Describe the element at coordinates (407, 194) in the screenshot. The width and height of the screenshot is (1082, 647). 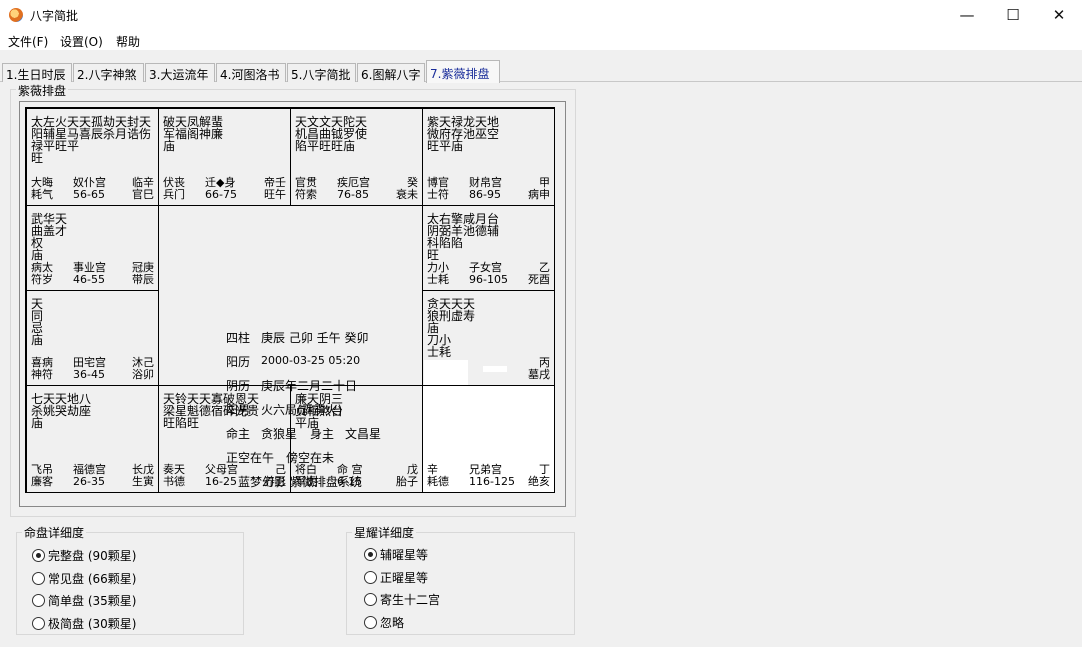
I see `palace-branch: 衰未` at that location.